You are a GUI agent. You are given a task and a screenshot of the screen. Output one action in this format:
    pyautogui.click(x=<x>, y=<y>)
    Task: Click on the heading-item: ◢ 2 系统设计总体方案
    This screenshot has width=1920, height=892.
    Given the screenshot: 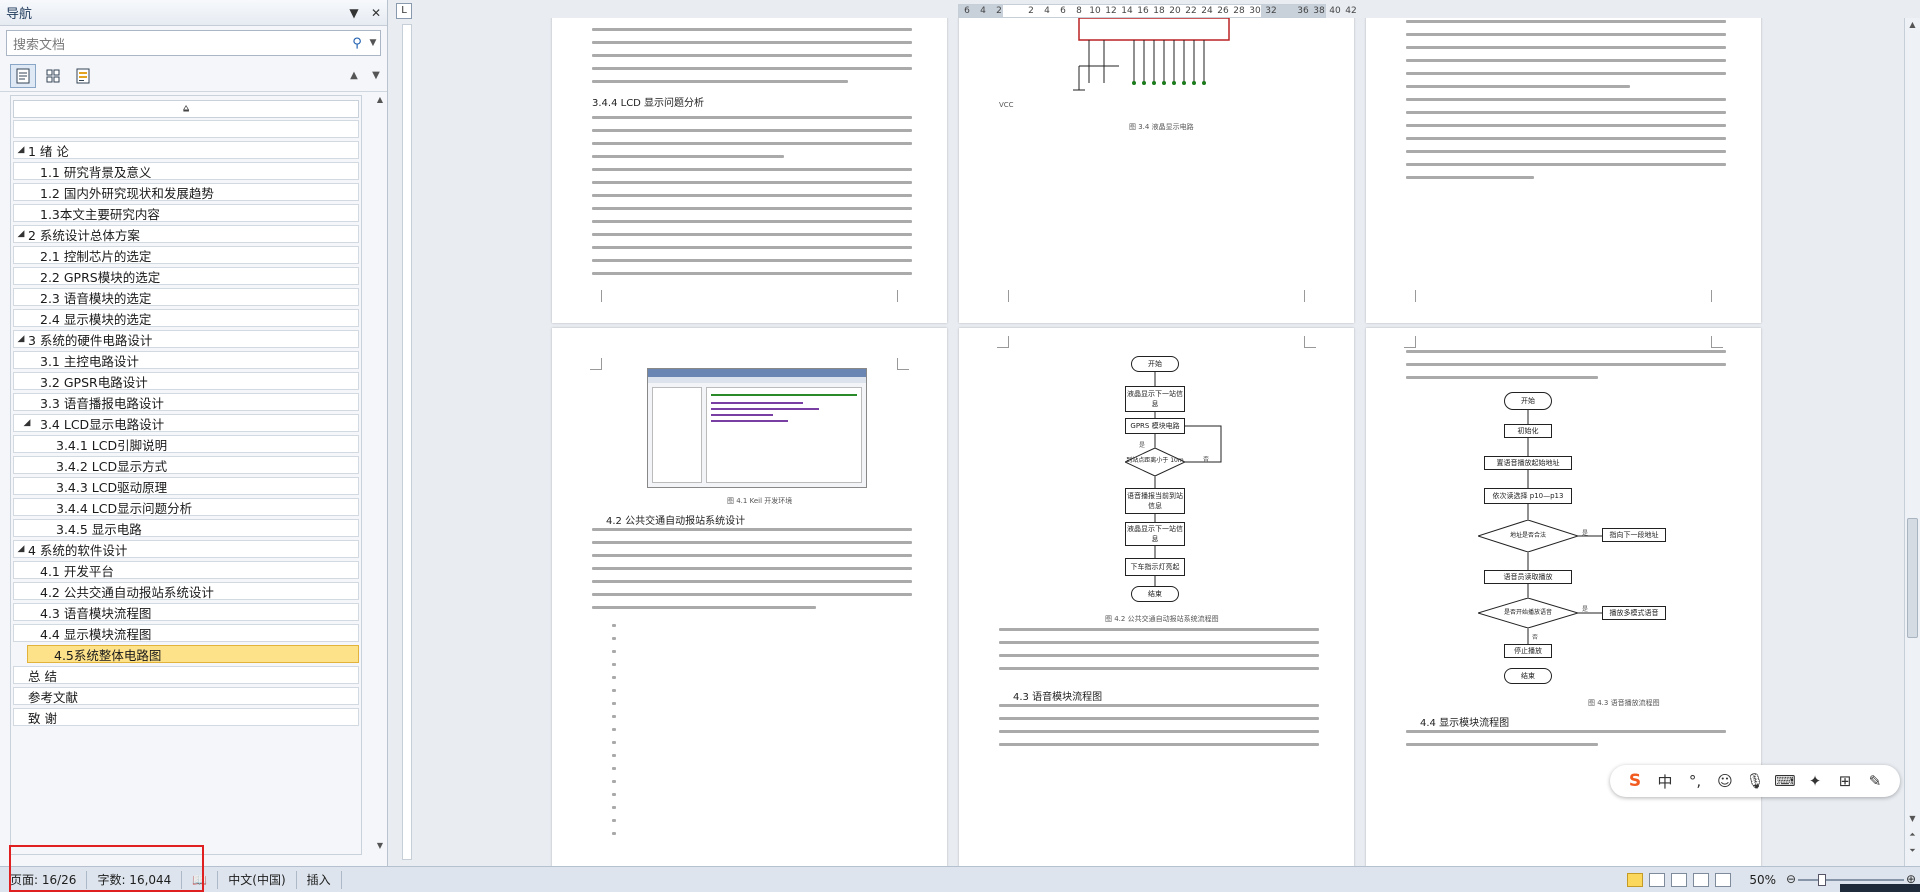 What is the action you would take?
    pyautogui.click(x=186, y=234)
    